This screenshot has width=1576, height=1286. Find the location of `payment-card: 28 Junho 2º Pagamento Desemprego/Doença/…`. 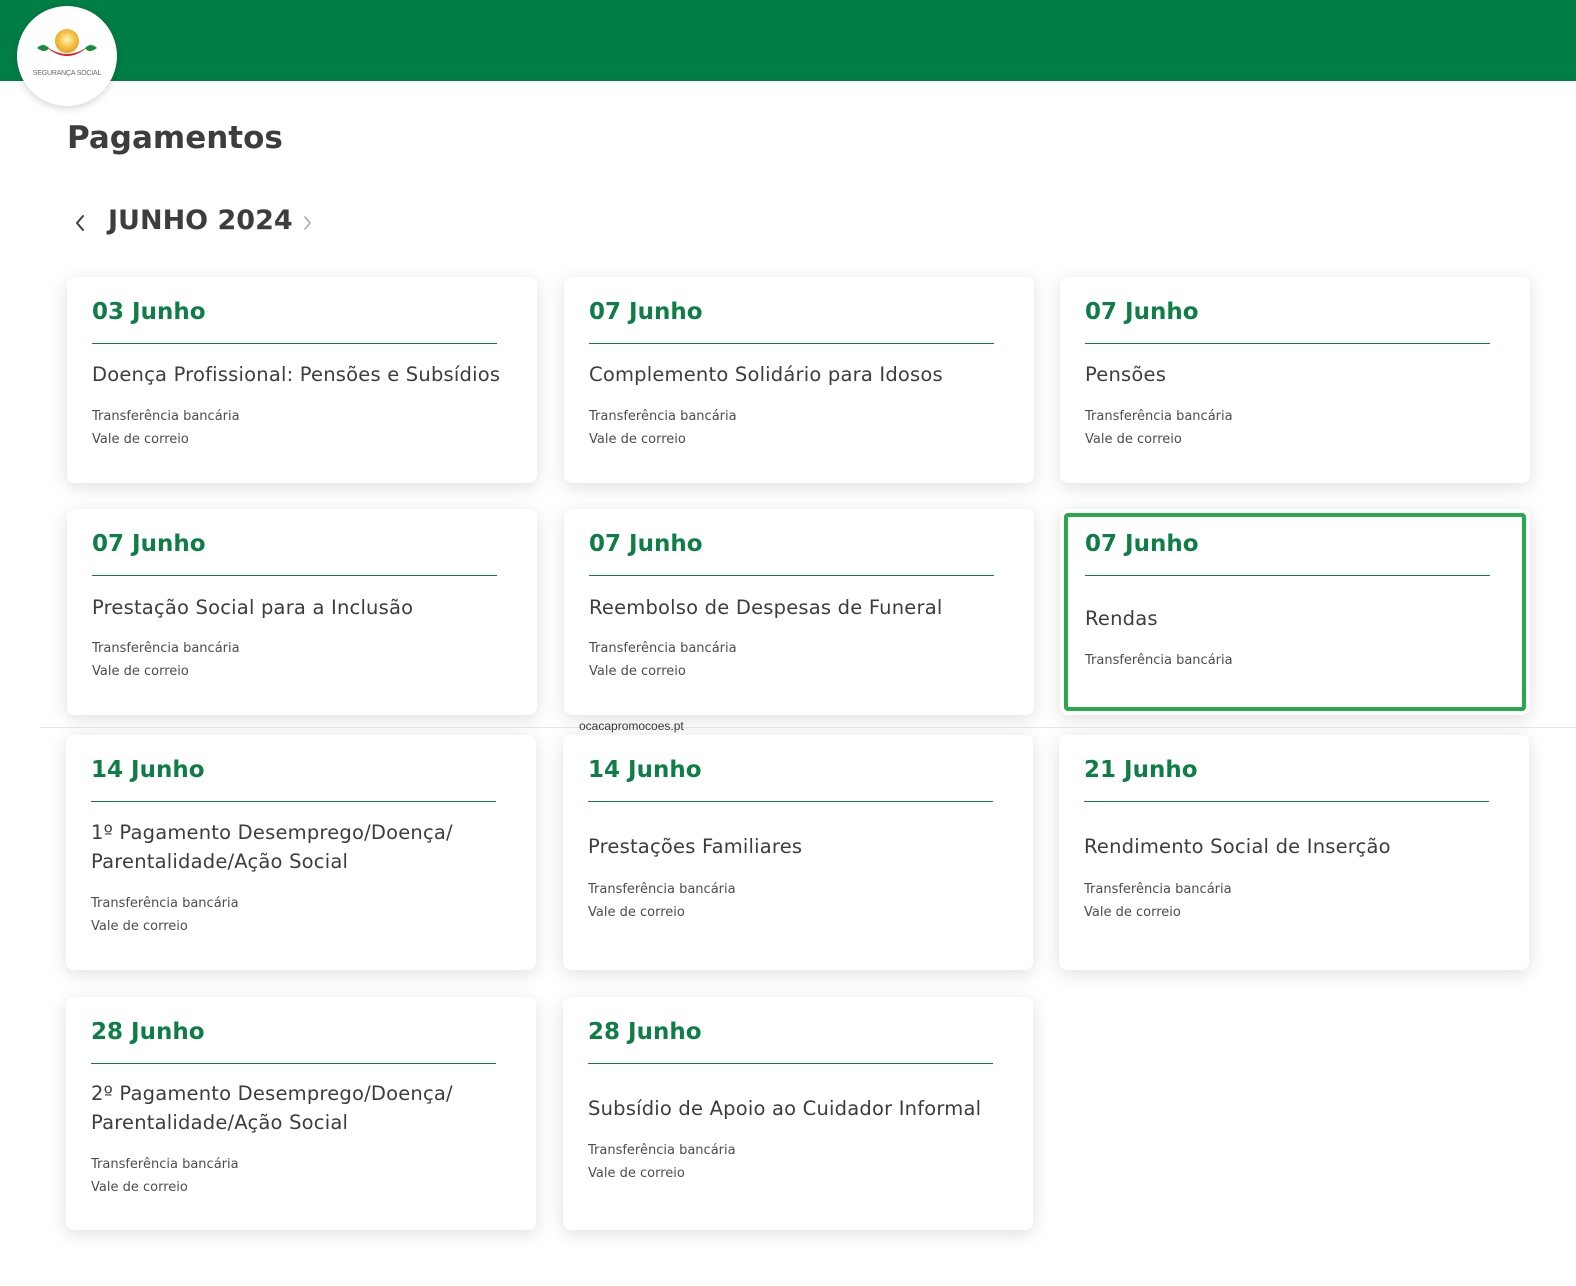

payment-card: 28 Junho 2º Pagamento Desemprego/Doença/… is located at coordinates (301, 1113).